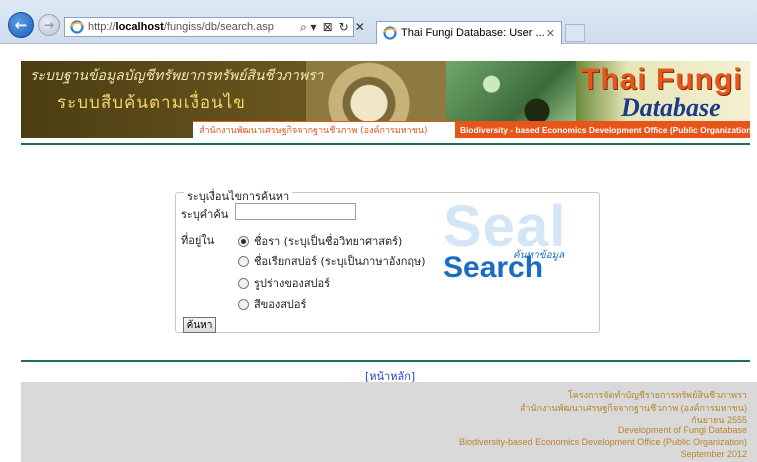  Describe the element at coordinates (198, 240) in the screenshot. I see `search-in-label: ที่อยู่ใน` at that location.